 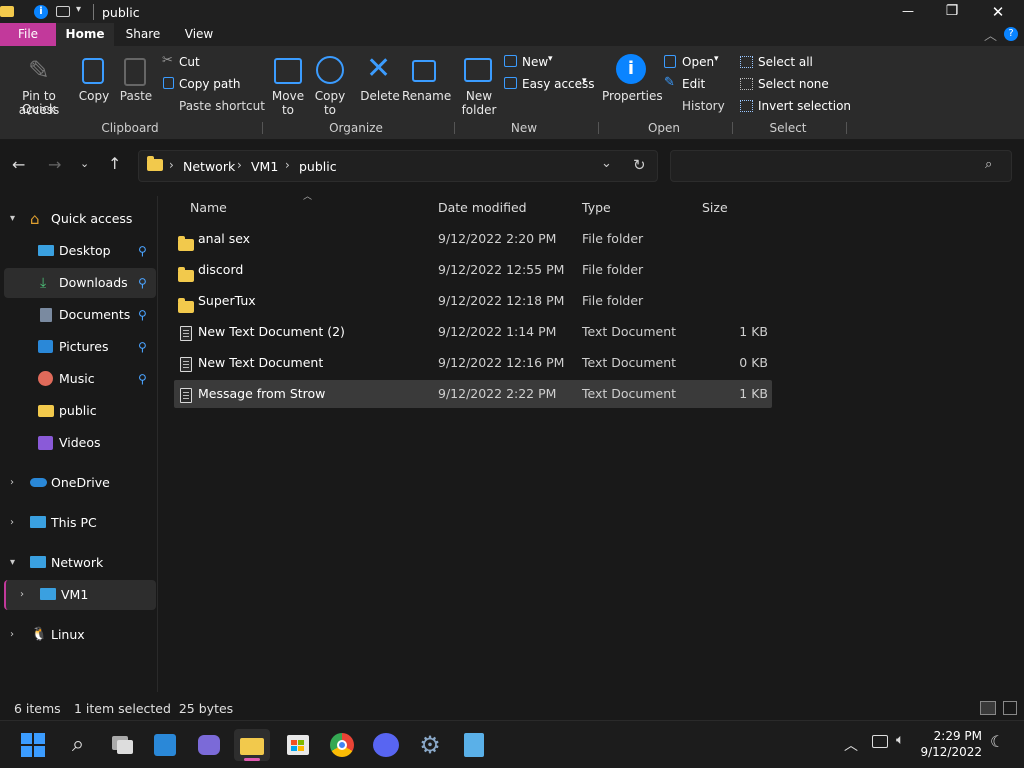 What do you see at coordinates (28, 34) in the screenshot?
I see `tab-file: File` at bounding box center [28, 34].